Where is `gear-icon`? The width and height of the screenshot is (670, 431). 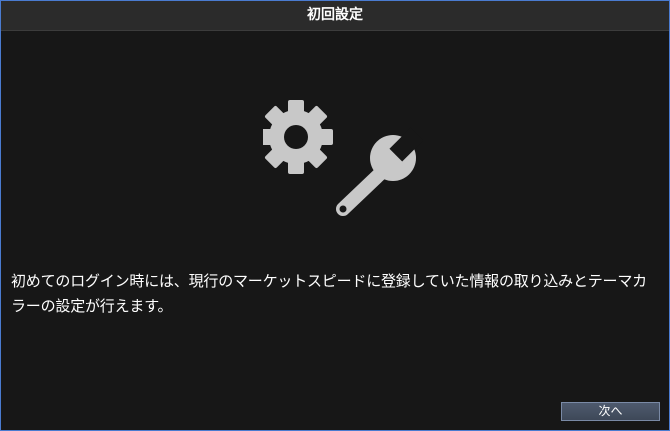 gear-icon is located at coordinates (296, 137).